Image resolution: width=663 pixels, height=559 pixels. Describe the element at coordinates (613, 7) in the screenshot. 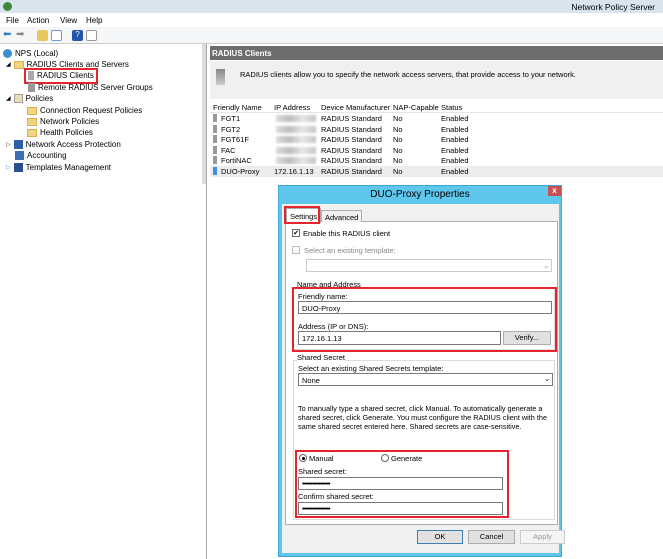

I see `window-title: Network Policy Server` at that location.